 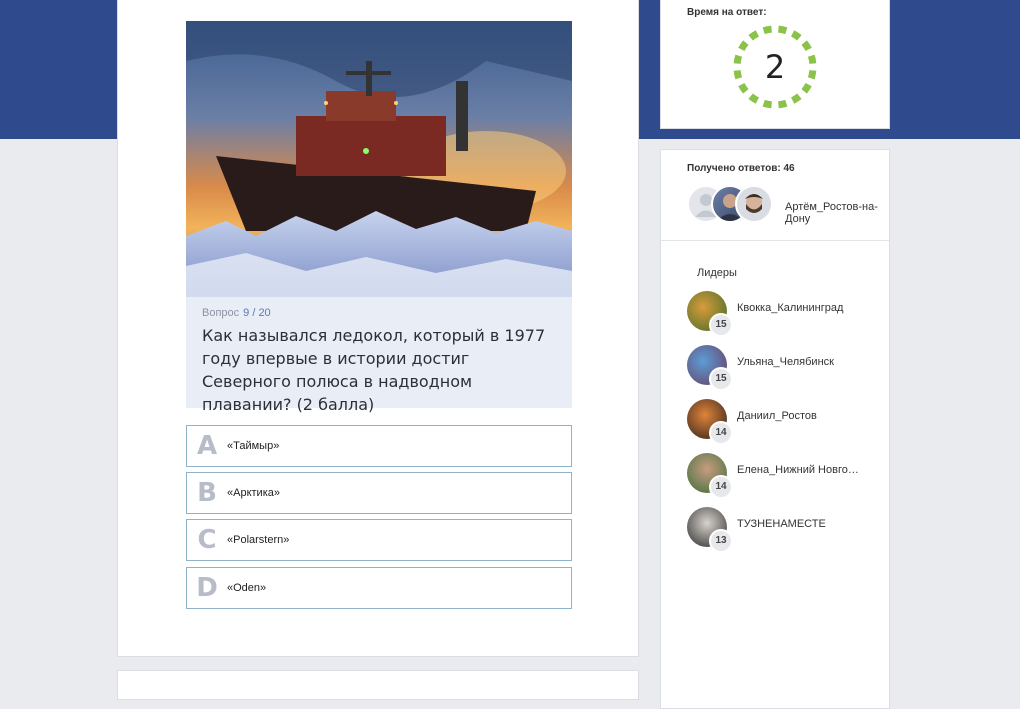 I want to click on option-b-button: B «Арктика», so click(x=379, y=493).